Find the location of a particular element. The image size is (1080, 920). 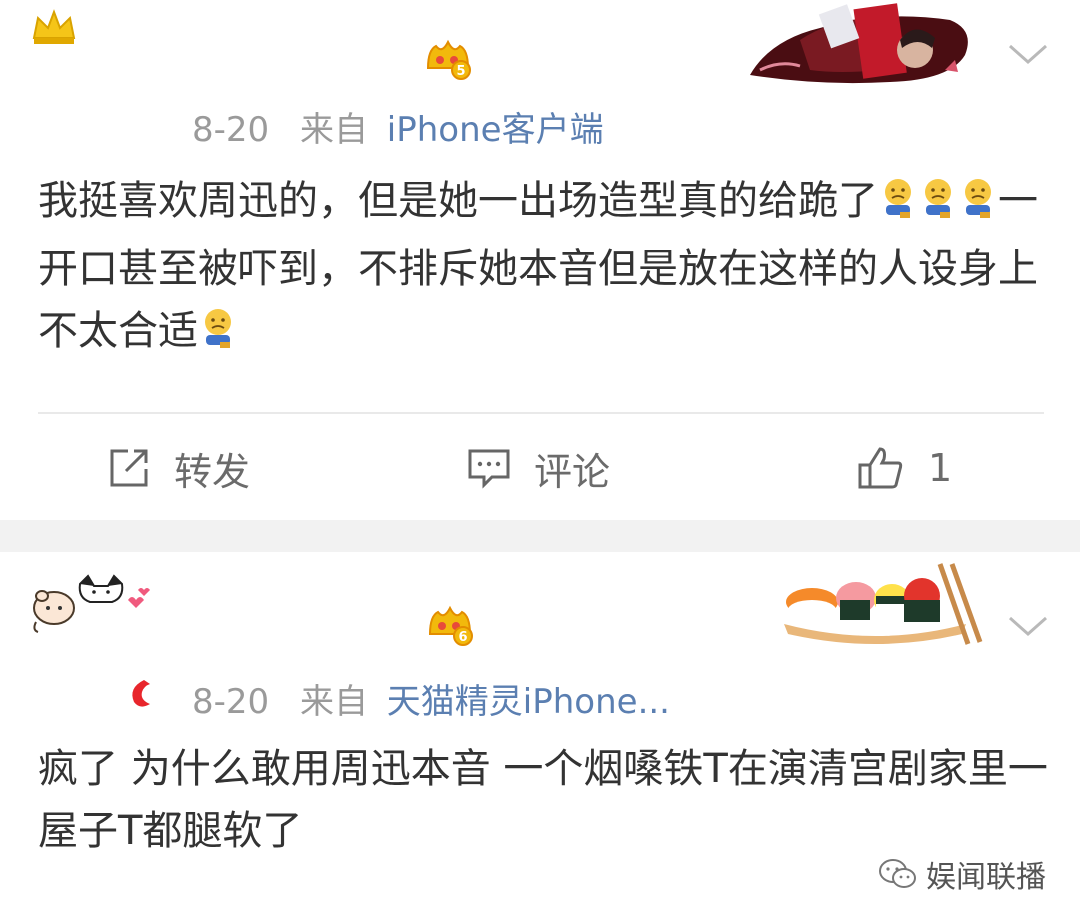

repost-button: 转发 is located at coordinates (178, 468).